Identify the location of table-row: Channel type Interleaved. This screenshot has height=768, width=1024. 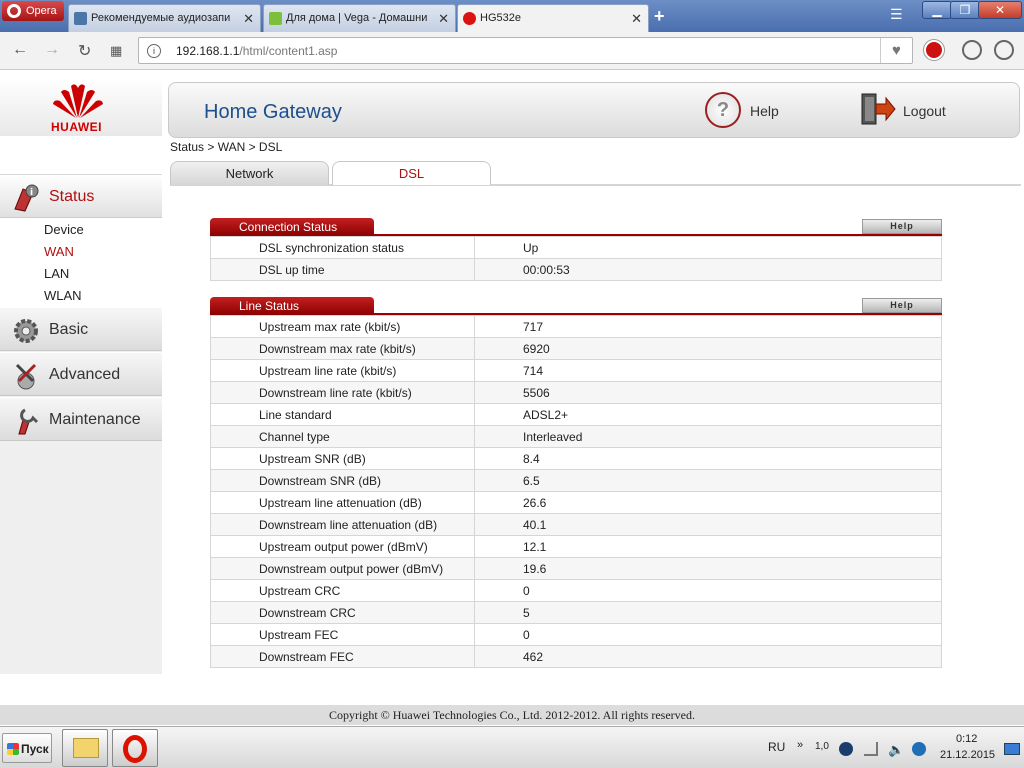
(576, 436).